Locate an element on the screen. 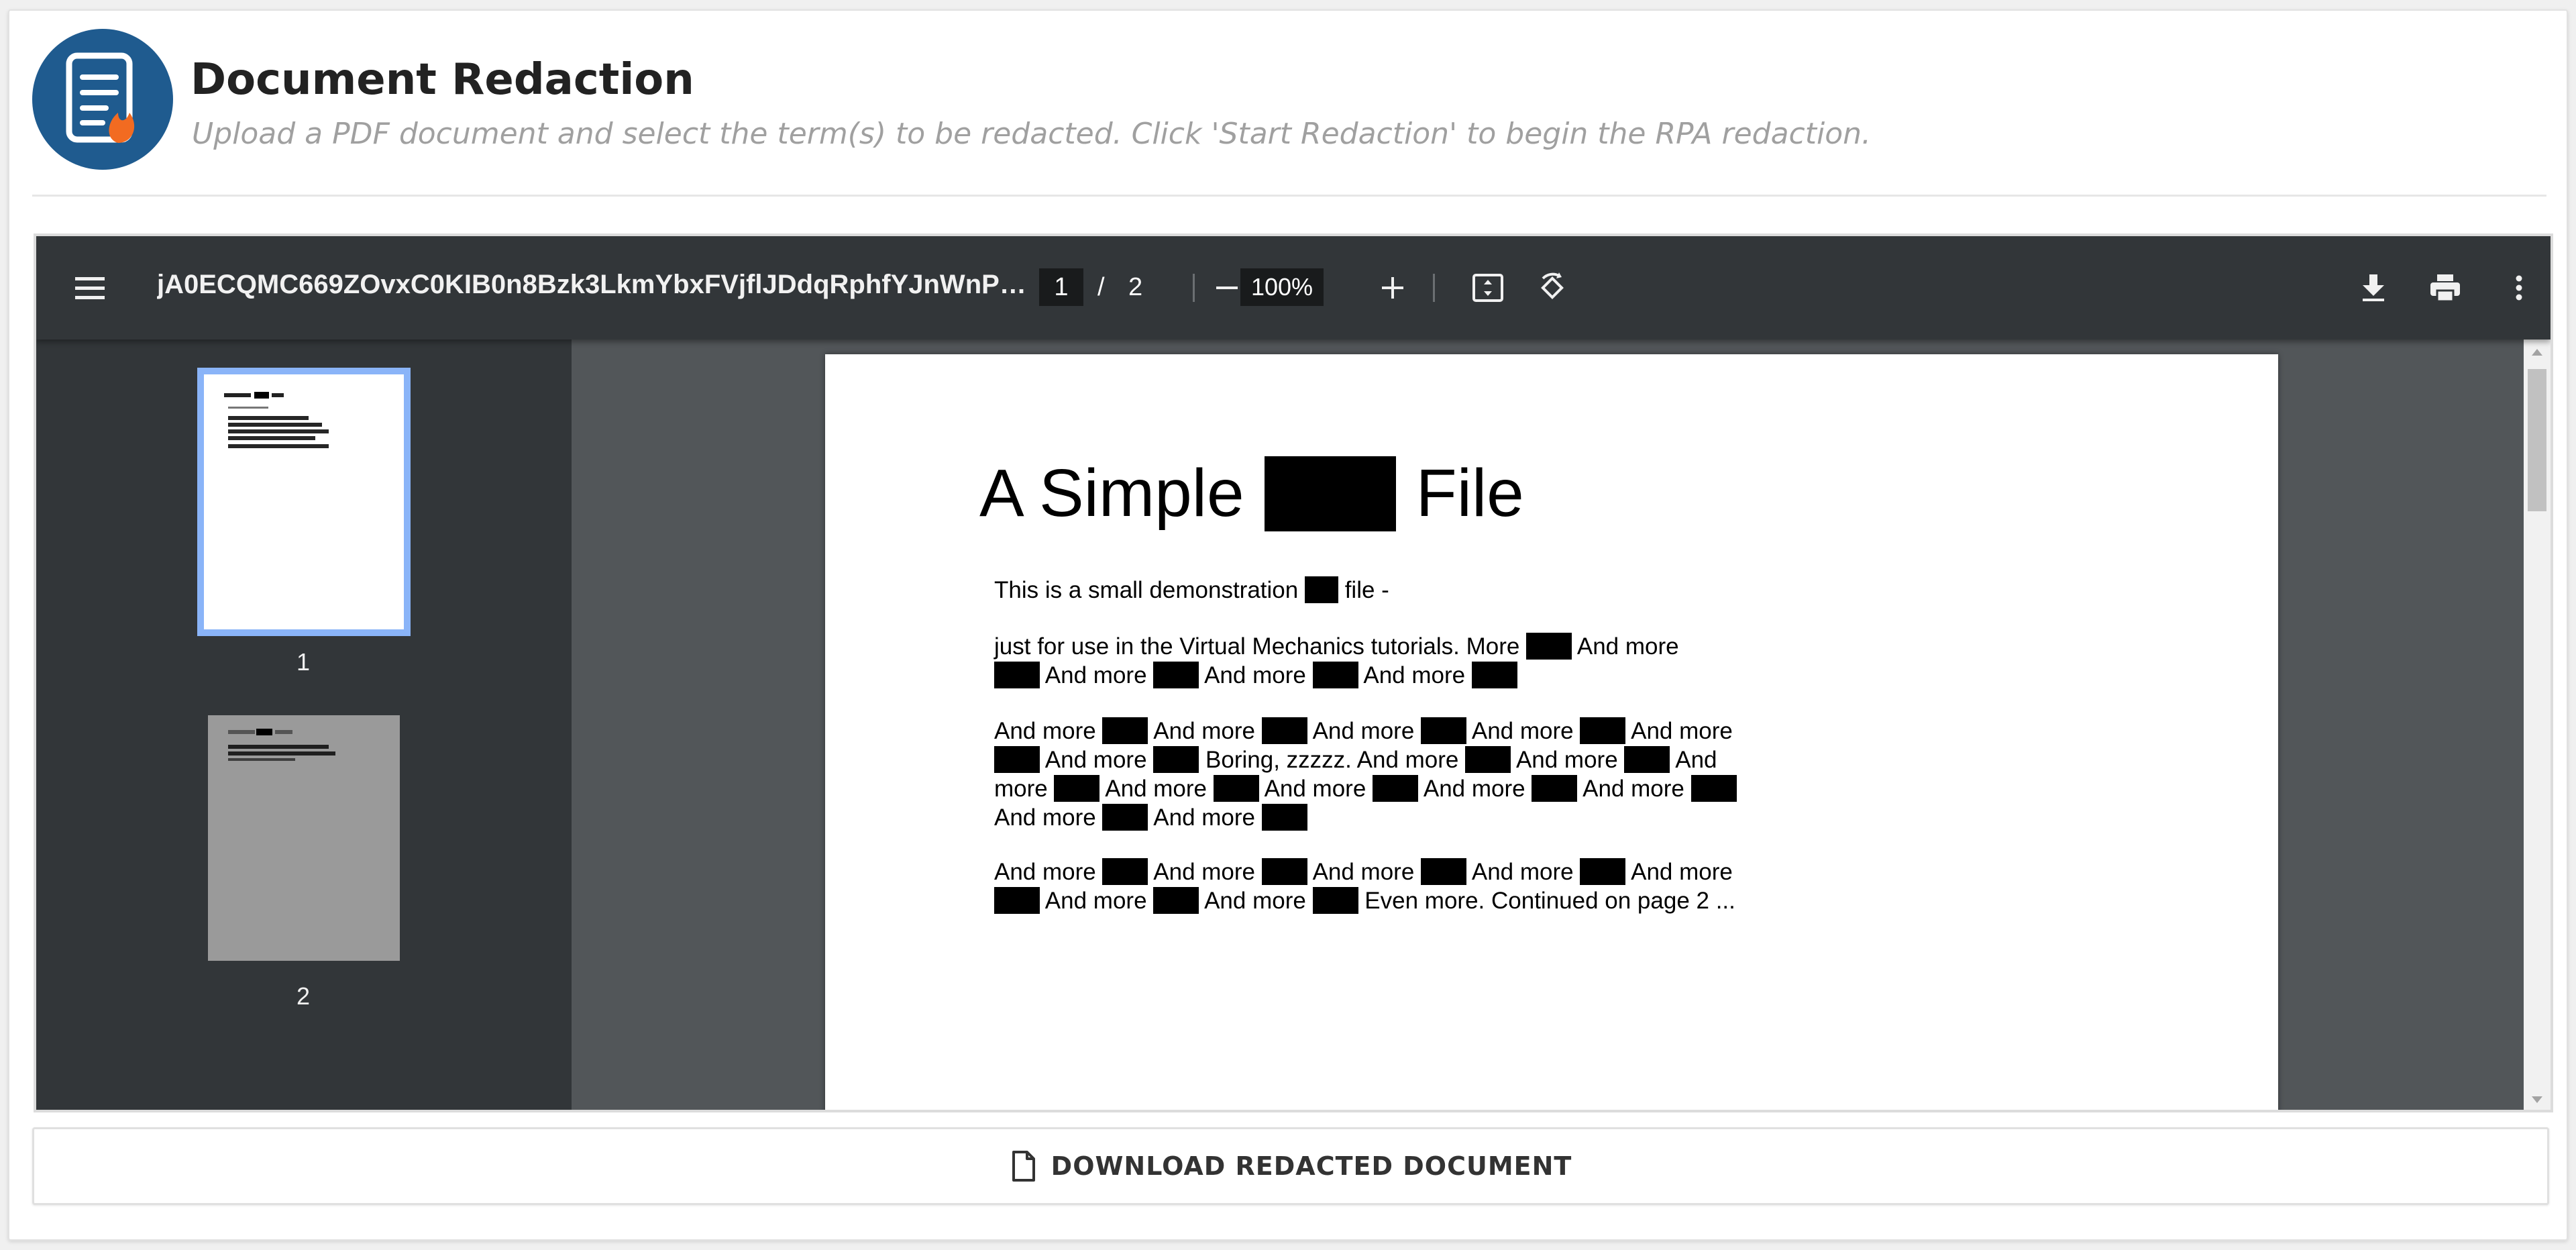 This screenshot has height=1250, width=2576. thumbnail-label: 2 is located at coordinates (303, 996).